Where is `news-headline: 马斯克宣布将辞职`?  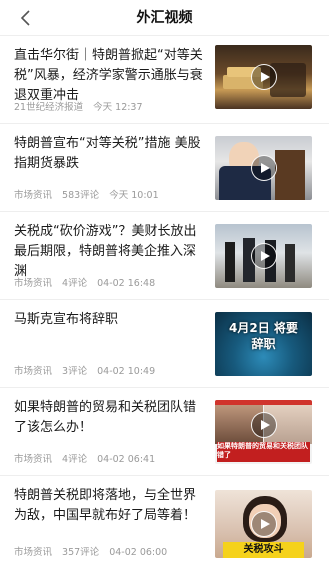
news-headline: 马斯克宣布将辞职 is located at coordinates (110, 320).